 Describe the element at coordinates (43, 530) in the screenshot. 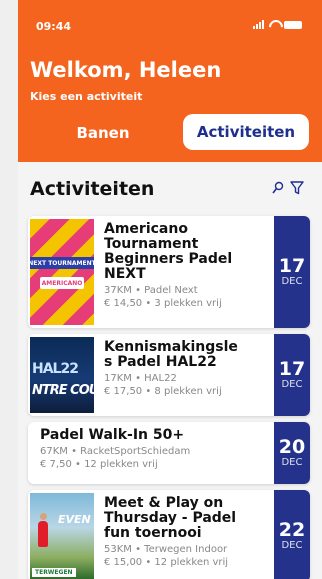

I see `player-figure` at that location.